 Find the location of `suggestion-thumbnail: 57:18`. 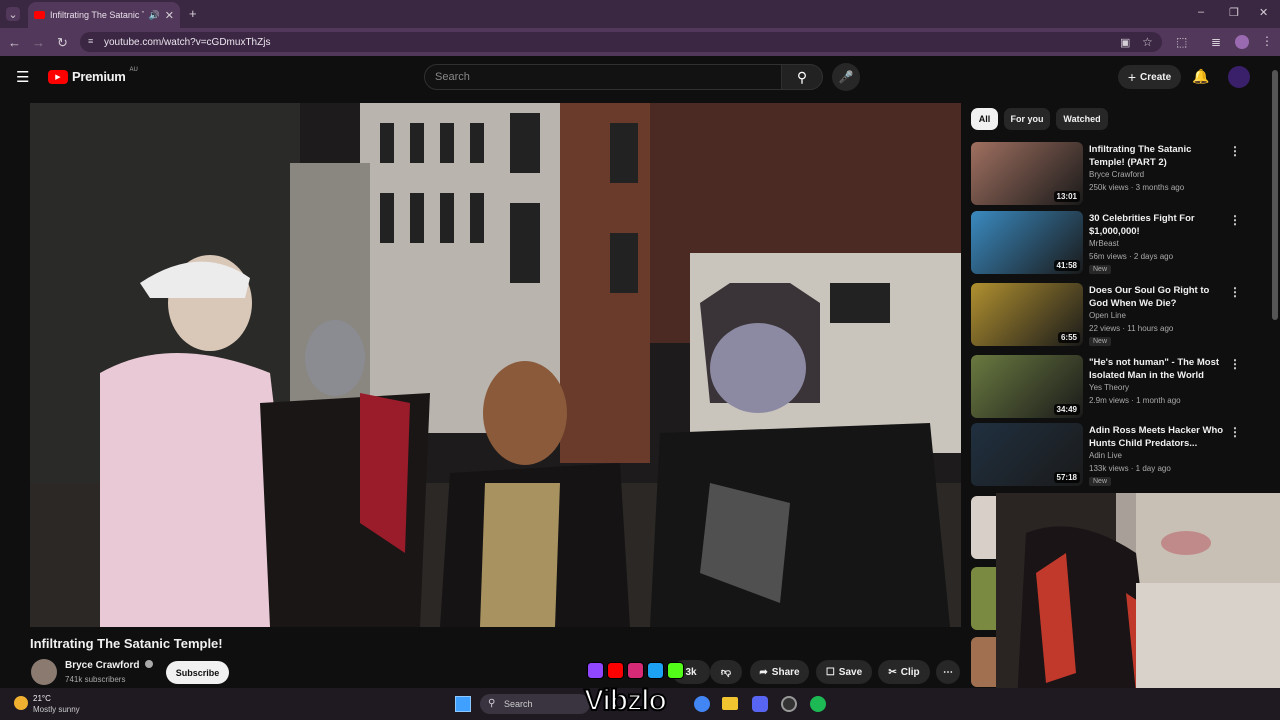

suggestion-thumbnail: 57:18 is located at coordinates (1027, 454).